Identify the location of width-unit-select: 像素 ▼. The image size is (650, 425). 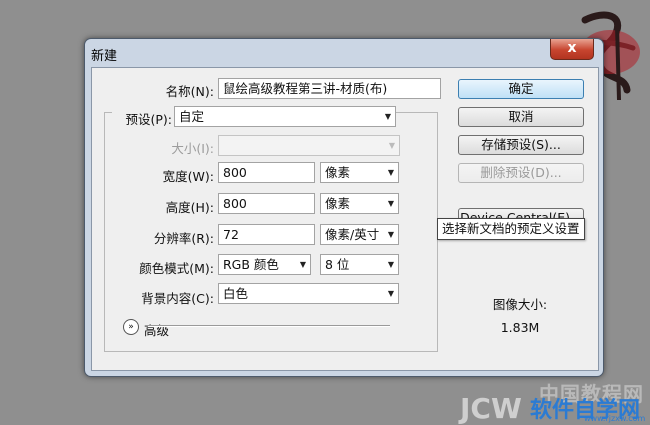
(359, 172).